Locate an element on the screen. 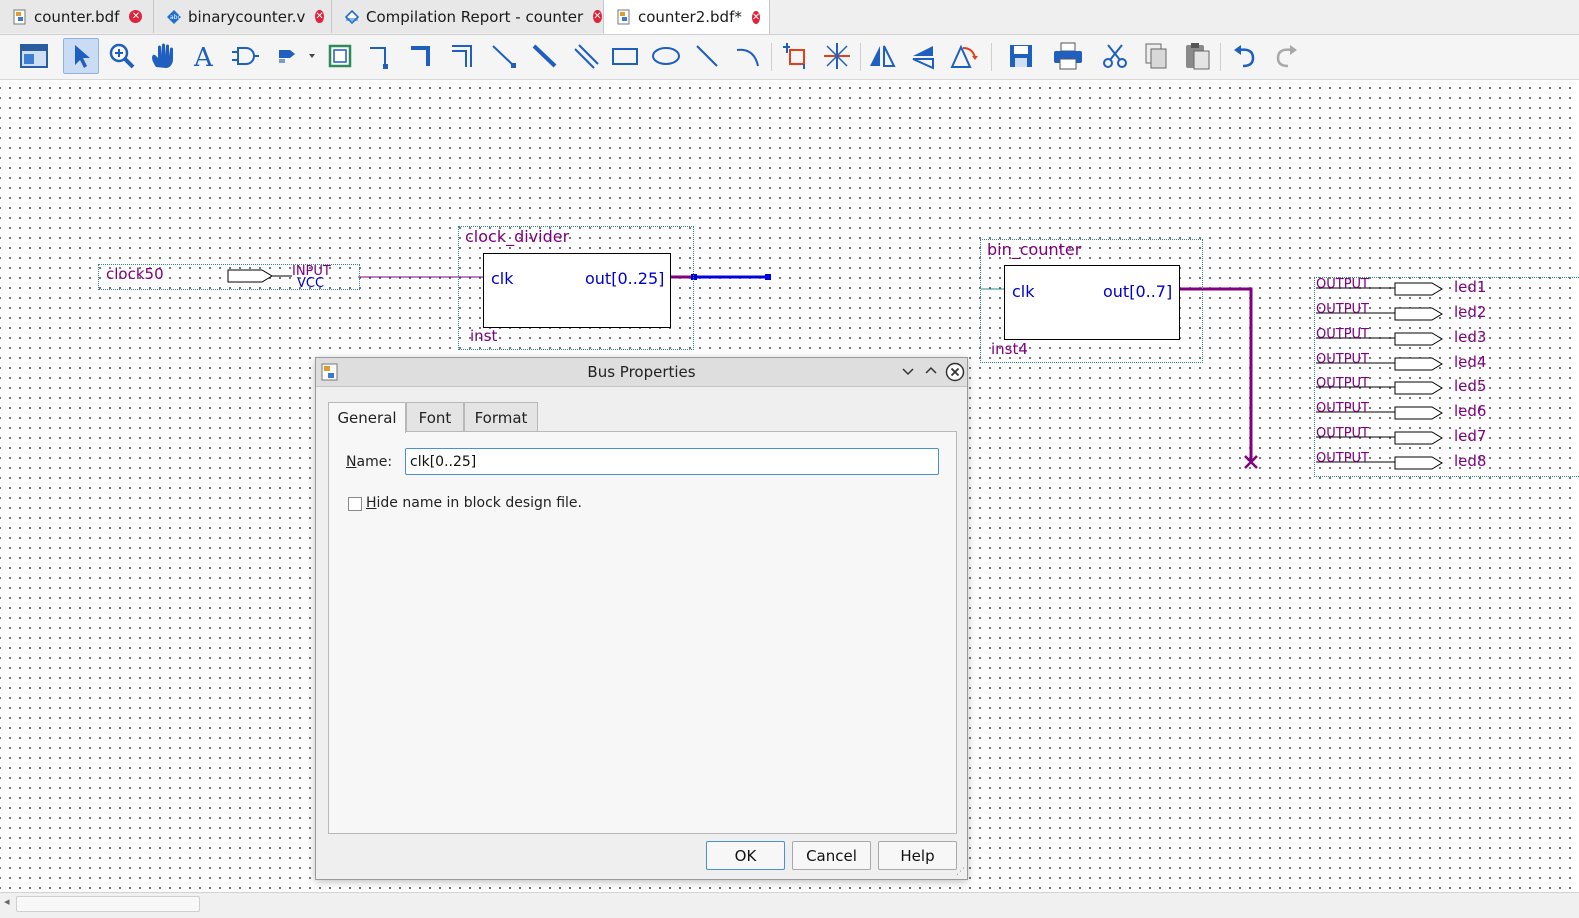 The width and height of the screenshot is (1579, 918). output-pin-name: led3 is located at coordinates (1470, 337).